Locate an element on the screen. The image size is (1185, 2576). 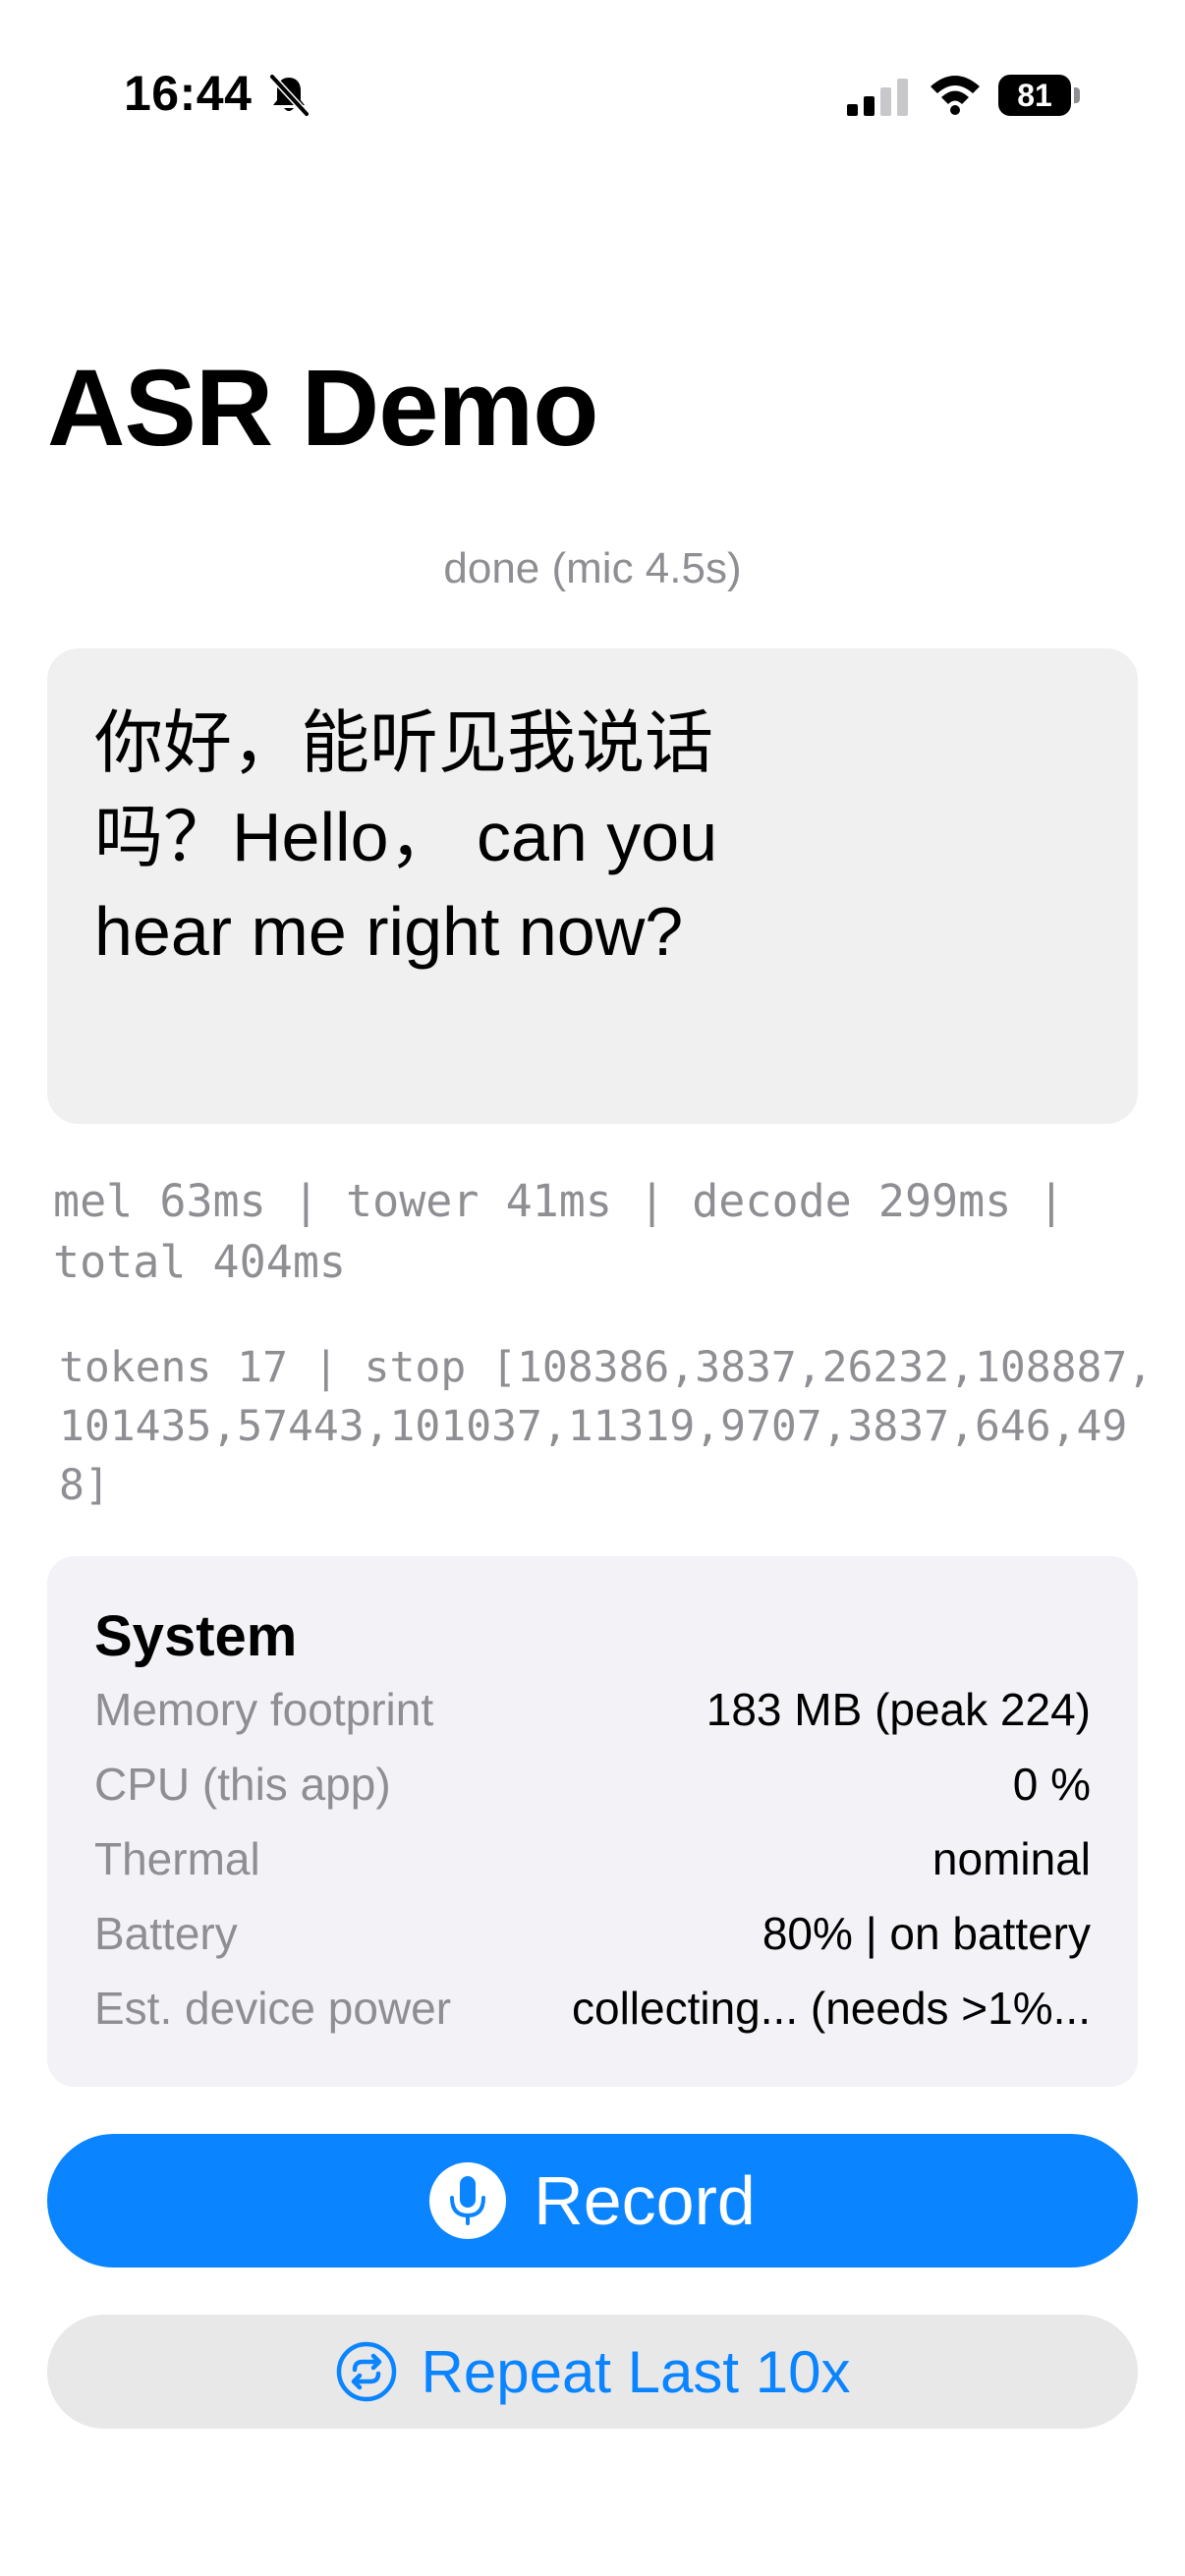
page-title: ASR Demo is located at coordinates (322, 408).